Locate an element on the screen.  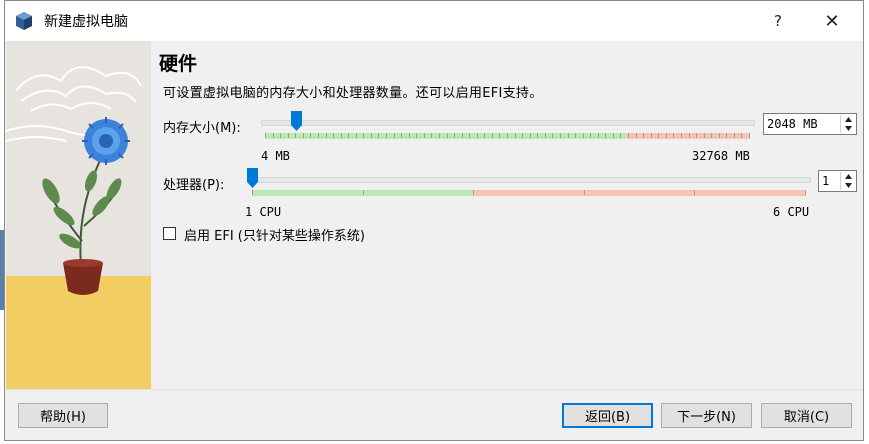
cpu-value: 1 is located at coordinates (825, 181).